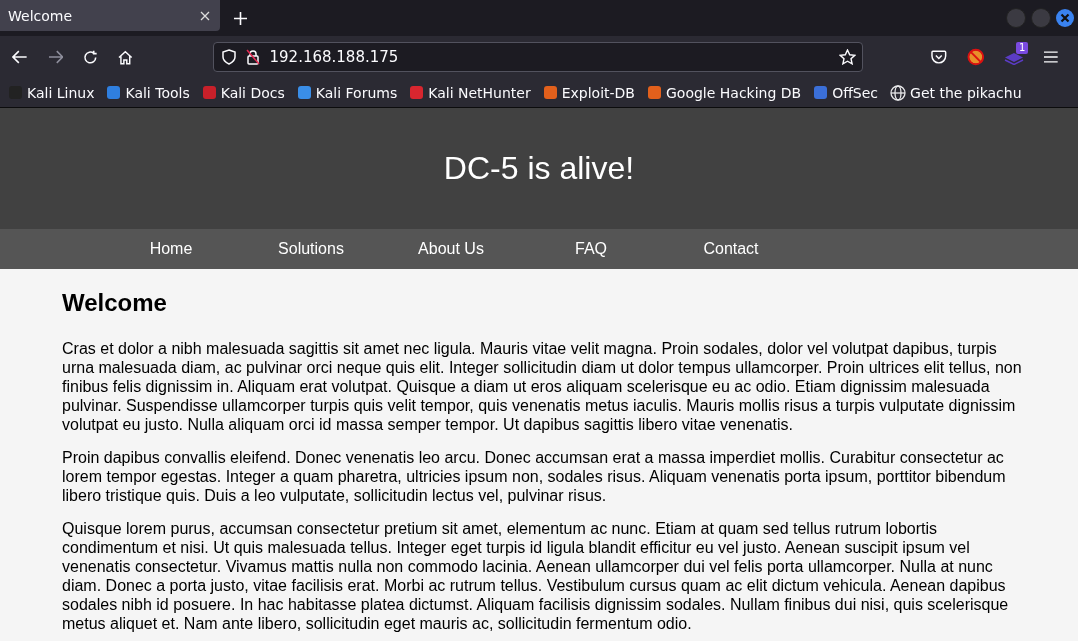  What do you see at coordinates (846, 92) in the screenshot?
I see `bookmark-item: OffSec` at bounding box center [846, 92].